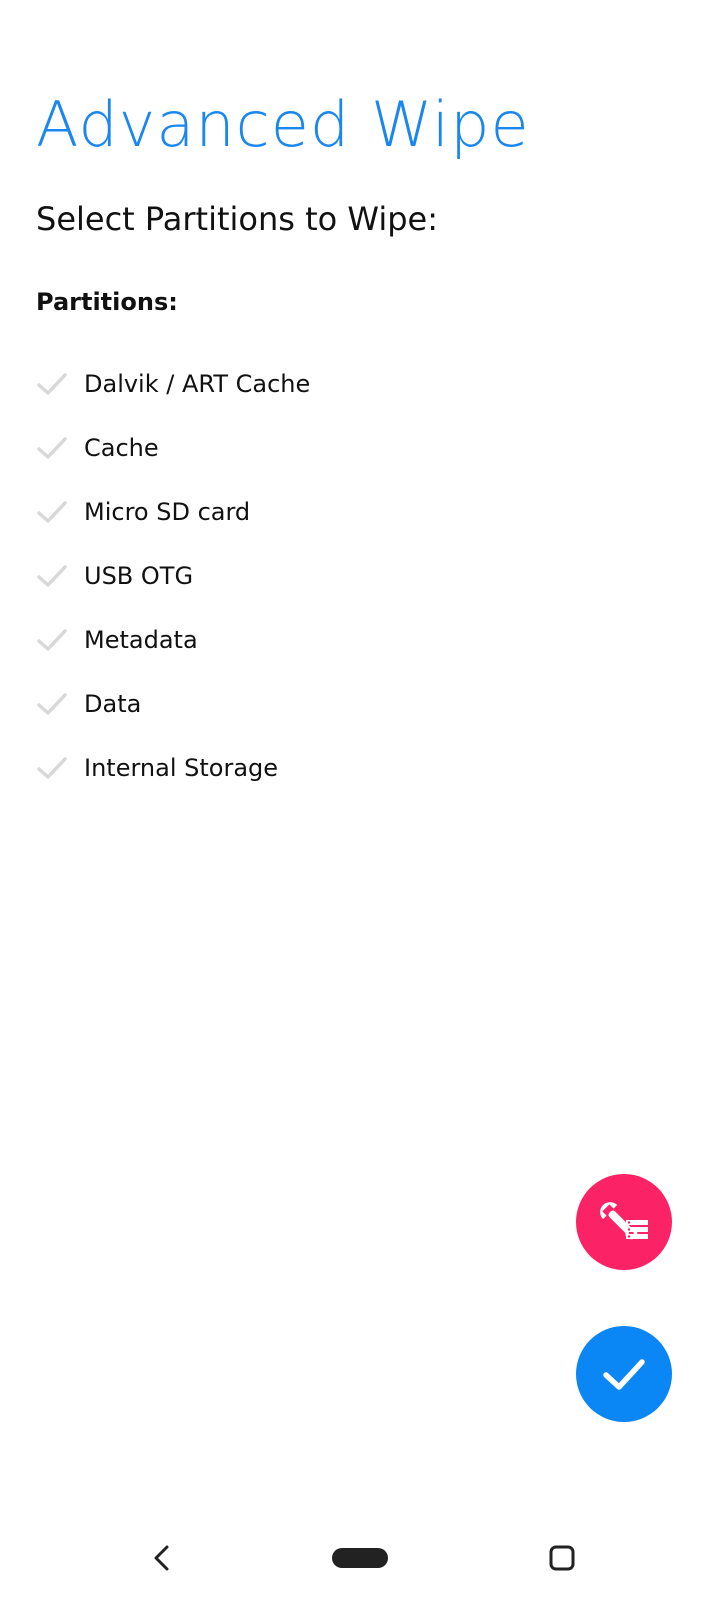  Describe the element at coordinates (294, 640) in the screenshot. I see `partition-item-metadata: Metadata` at that location.